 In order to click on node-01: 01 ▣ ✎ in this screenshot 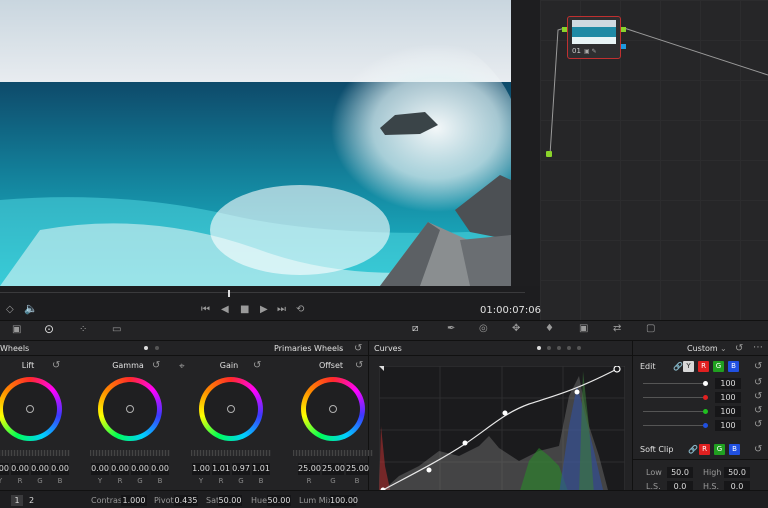, I will do `click(594, 37)`.